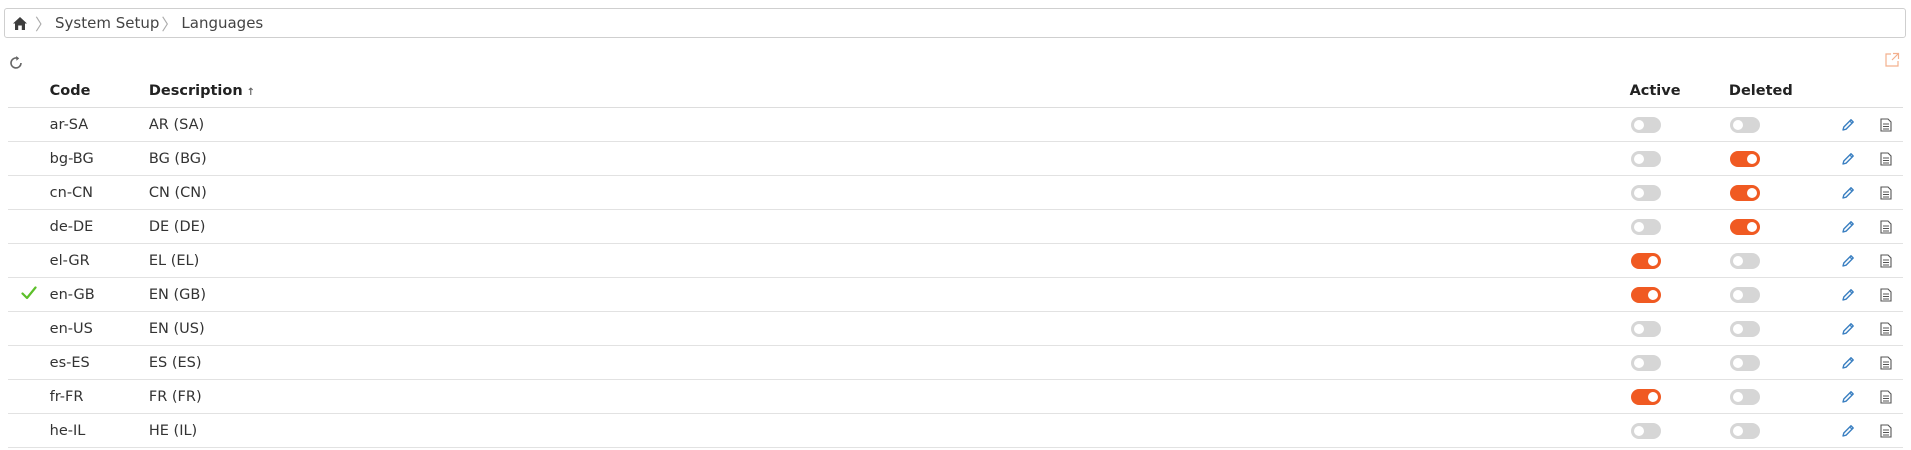 This screenshot has height=450, width=1911. What do you see at coordinates (889, 192) in the screenshot?
I see `cell-description: CN (CN)` at bounding box center [889, 192].